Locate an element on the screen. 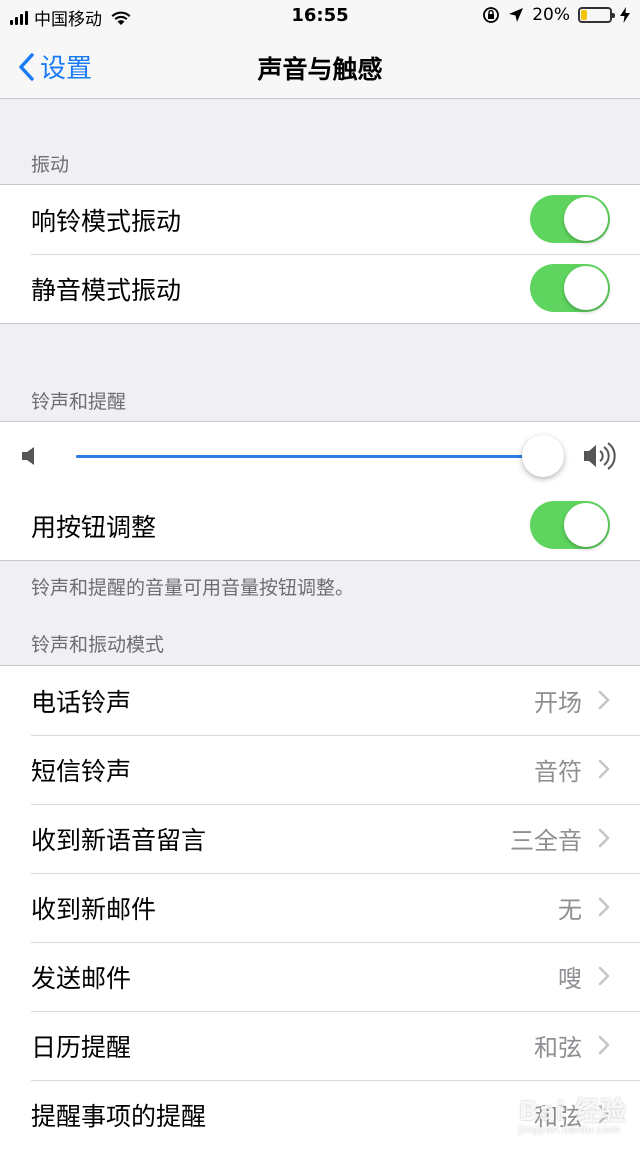 This screenshot has width=640, height=1149. row-label: 发送邮件 is located at coordinates (81, 978).